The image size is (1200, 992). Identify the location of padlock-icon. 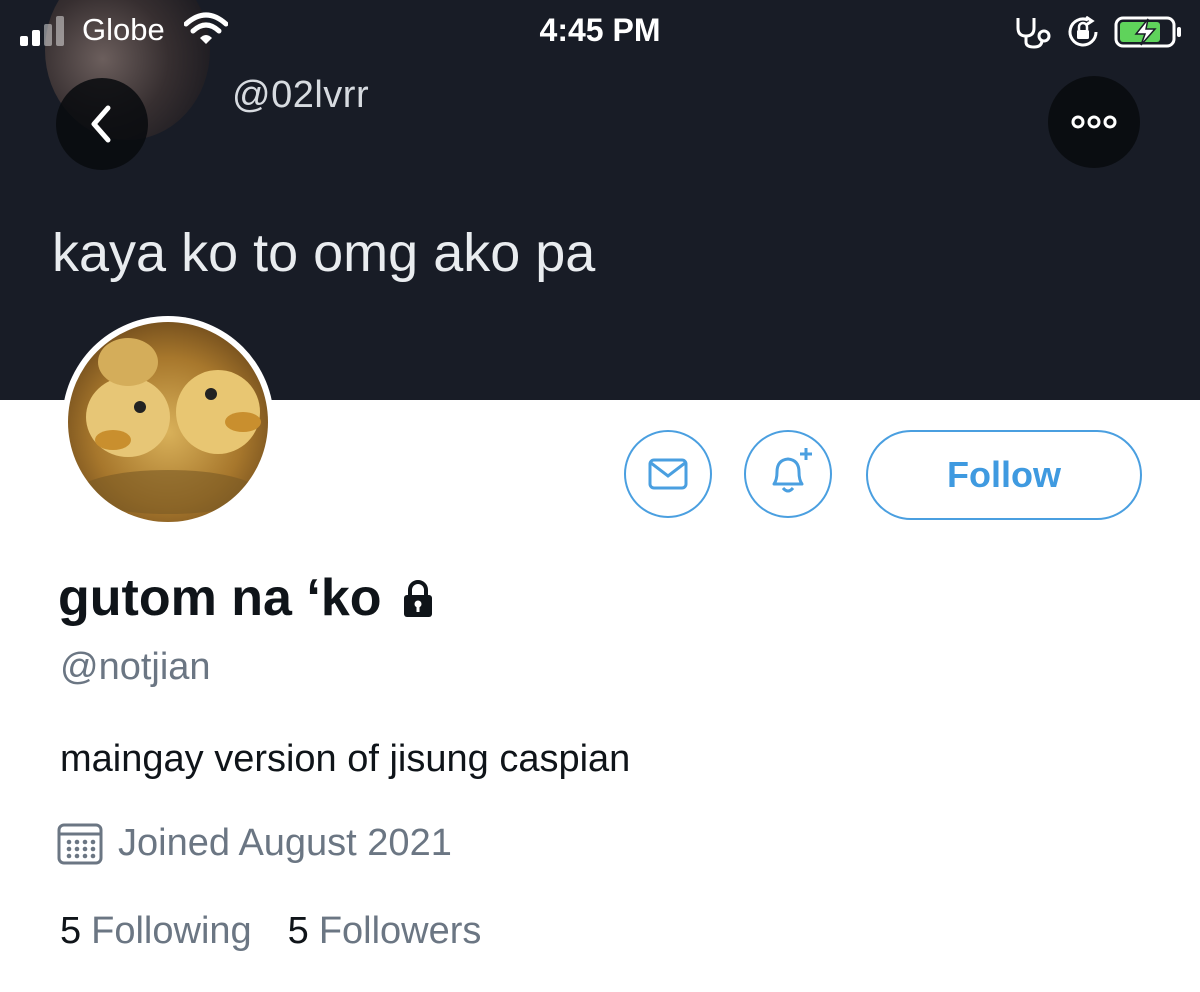
(417, 598).